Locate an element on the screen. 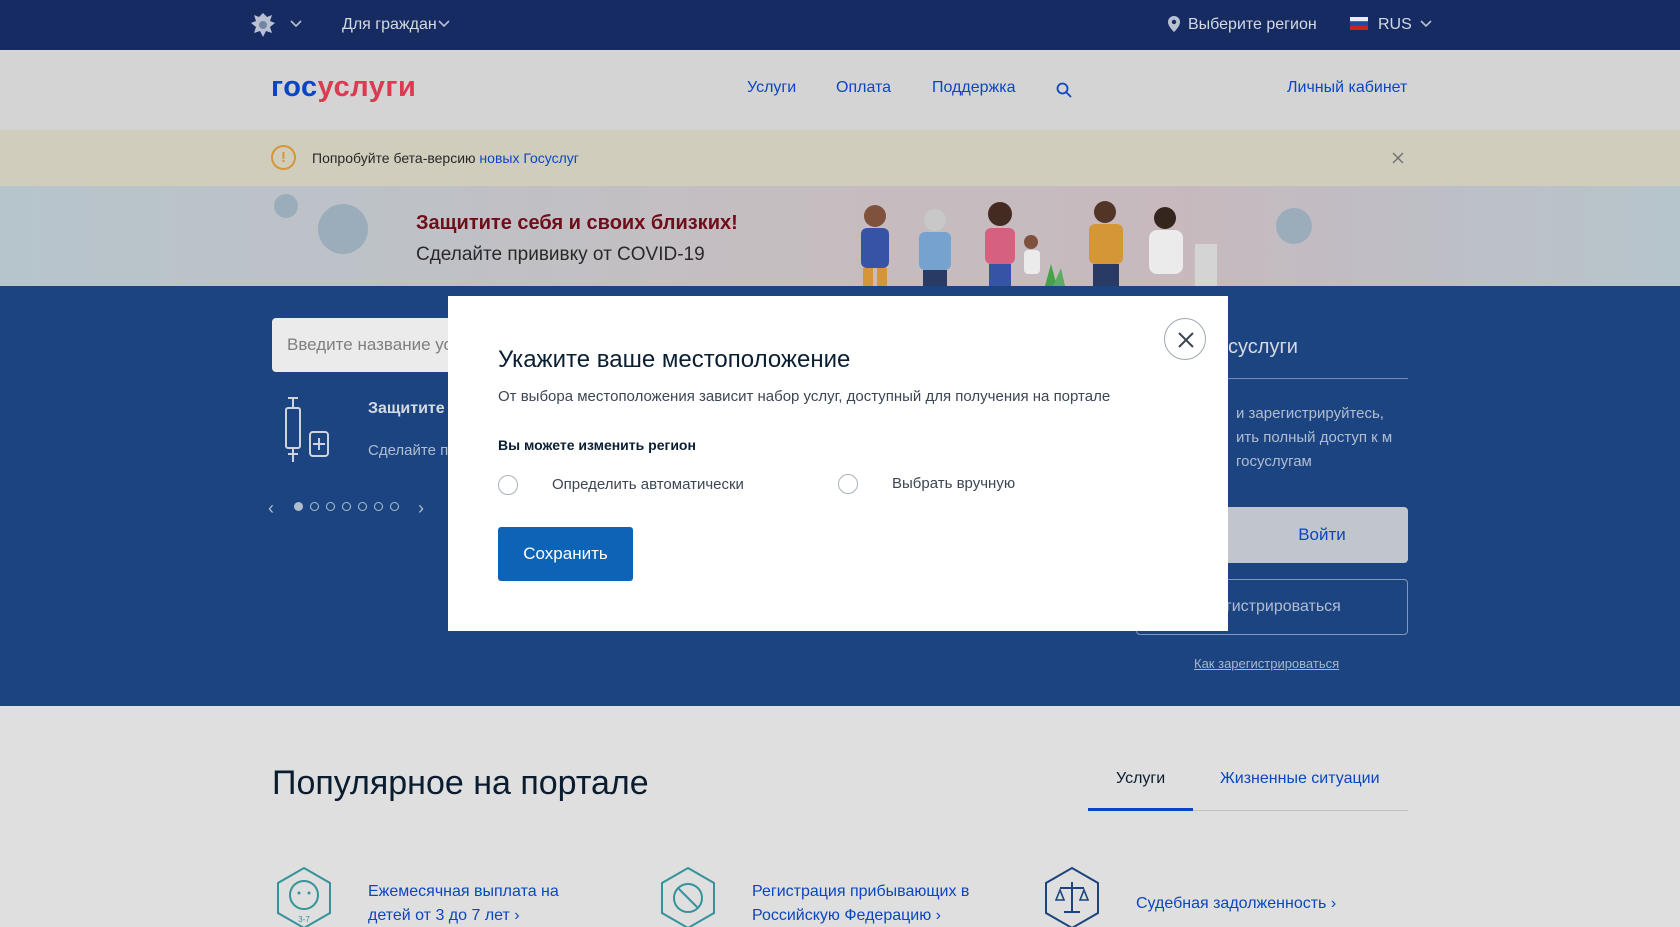  radio-manual-select is located at coordinates (848, 484).